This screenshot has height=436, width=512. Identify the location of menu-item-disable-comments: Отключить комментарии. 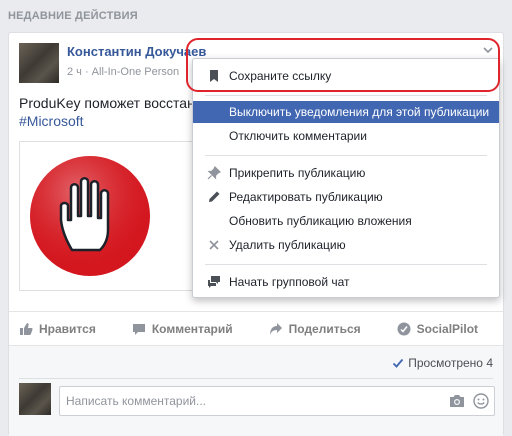
(346, 136).